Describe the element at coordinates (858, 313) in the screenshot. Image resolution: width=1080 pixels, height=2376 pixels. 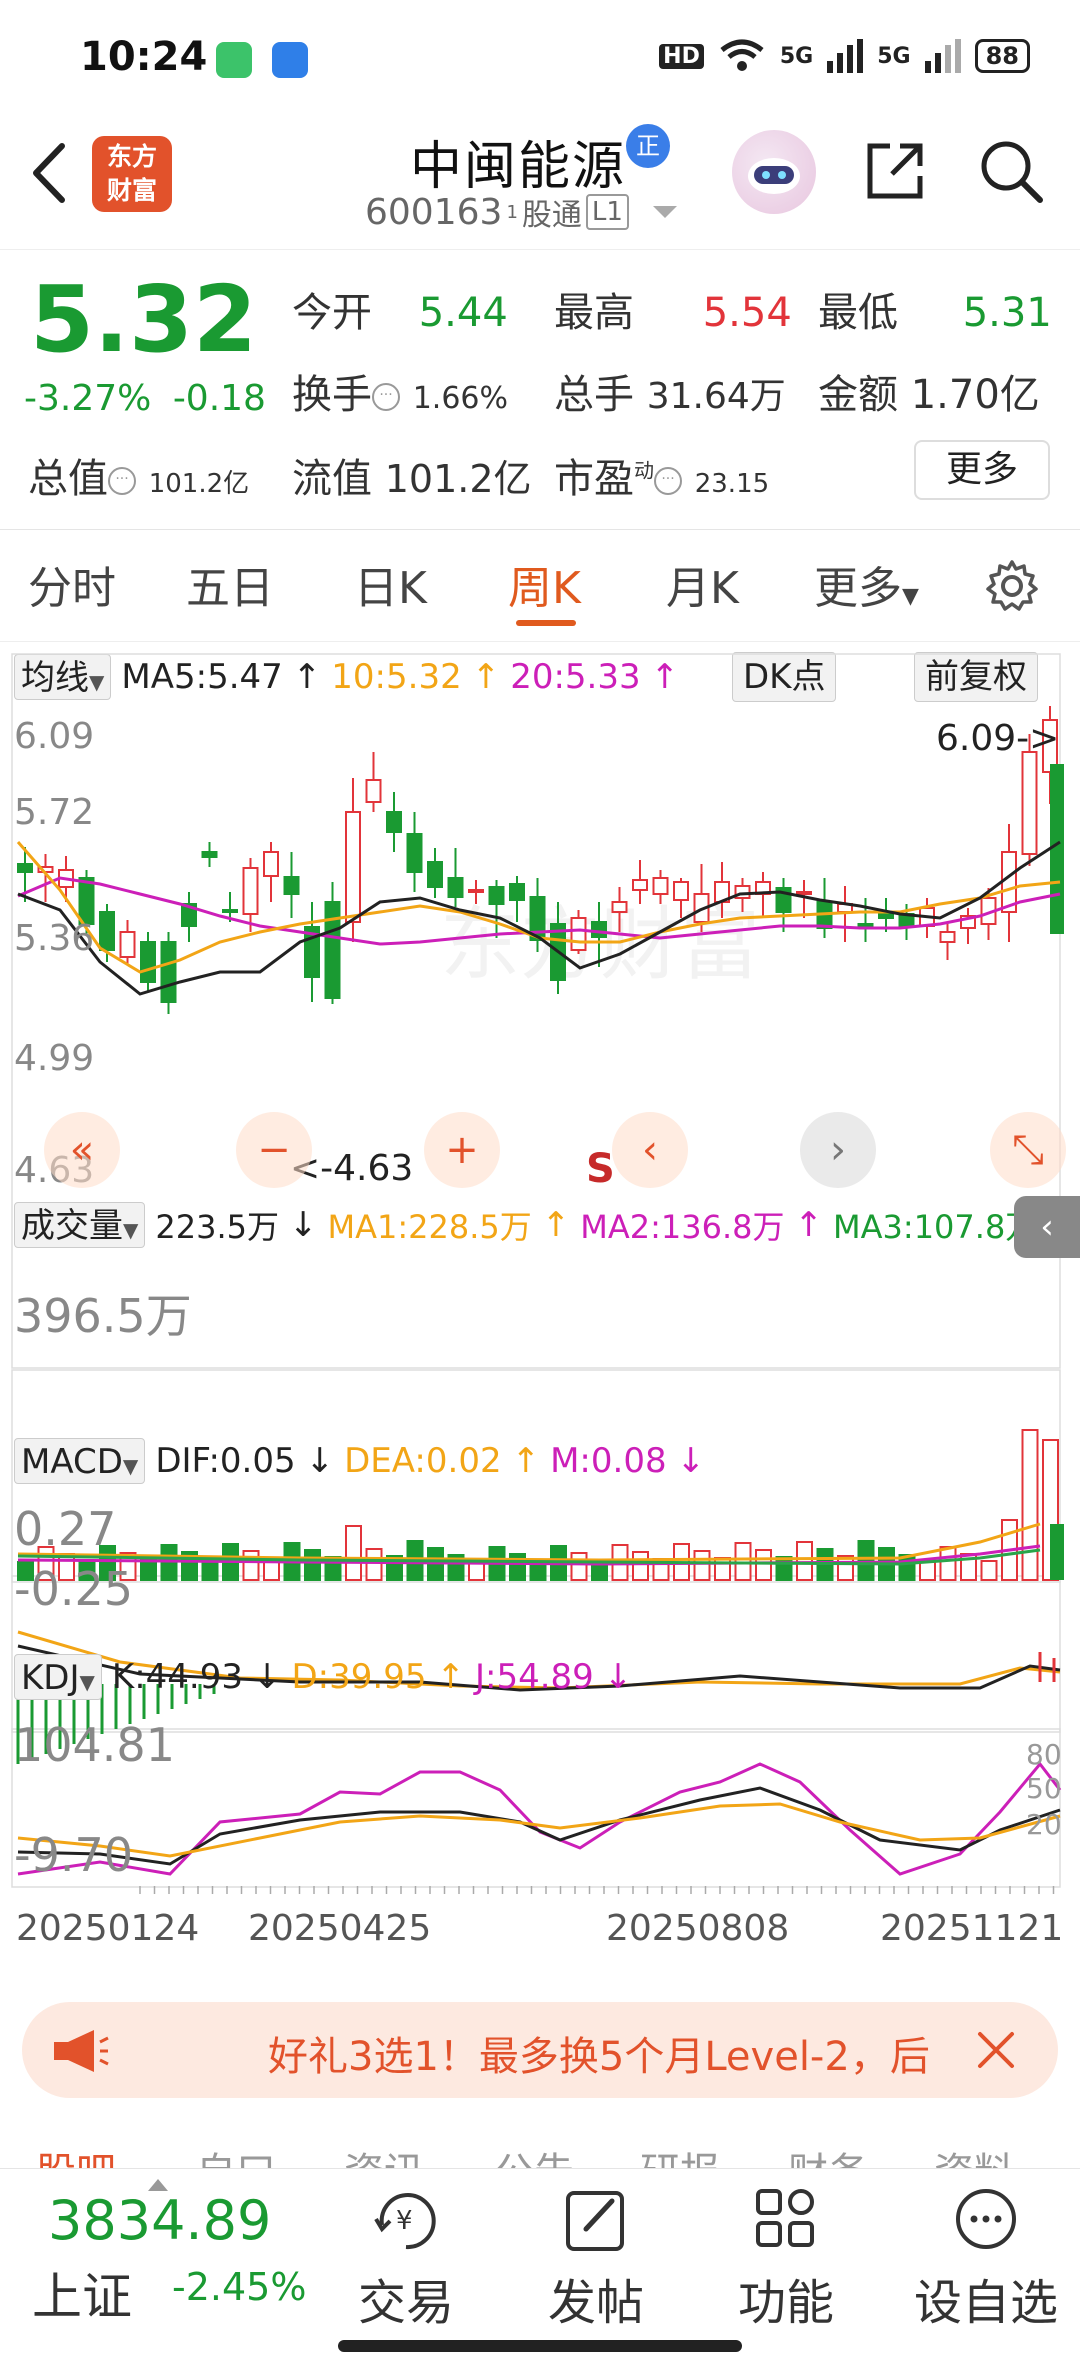
I see `low-label: 最低` at that location.